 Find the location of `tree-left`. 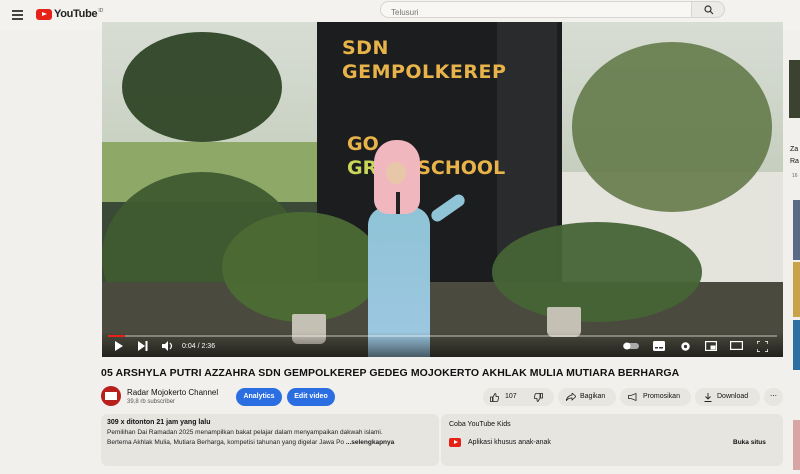

tree-left is located at coordinates (202, 87).